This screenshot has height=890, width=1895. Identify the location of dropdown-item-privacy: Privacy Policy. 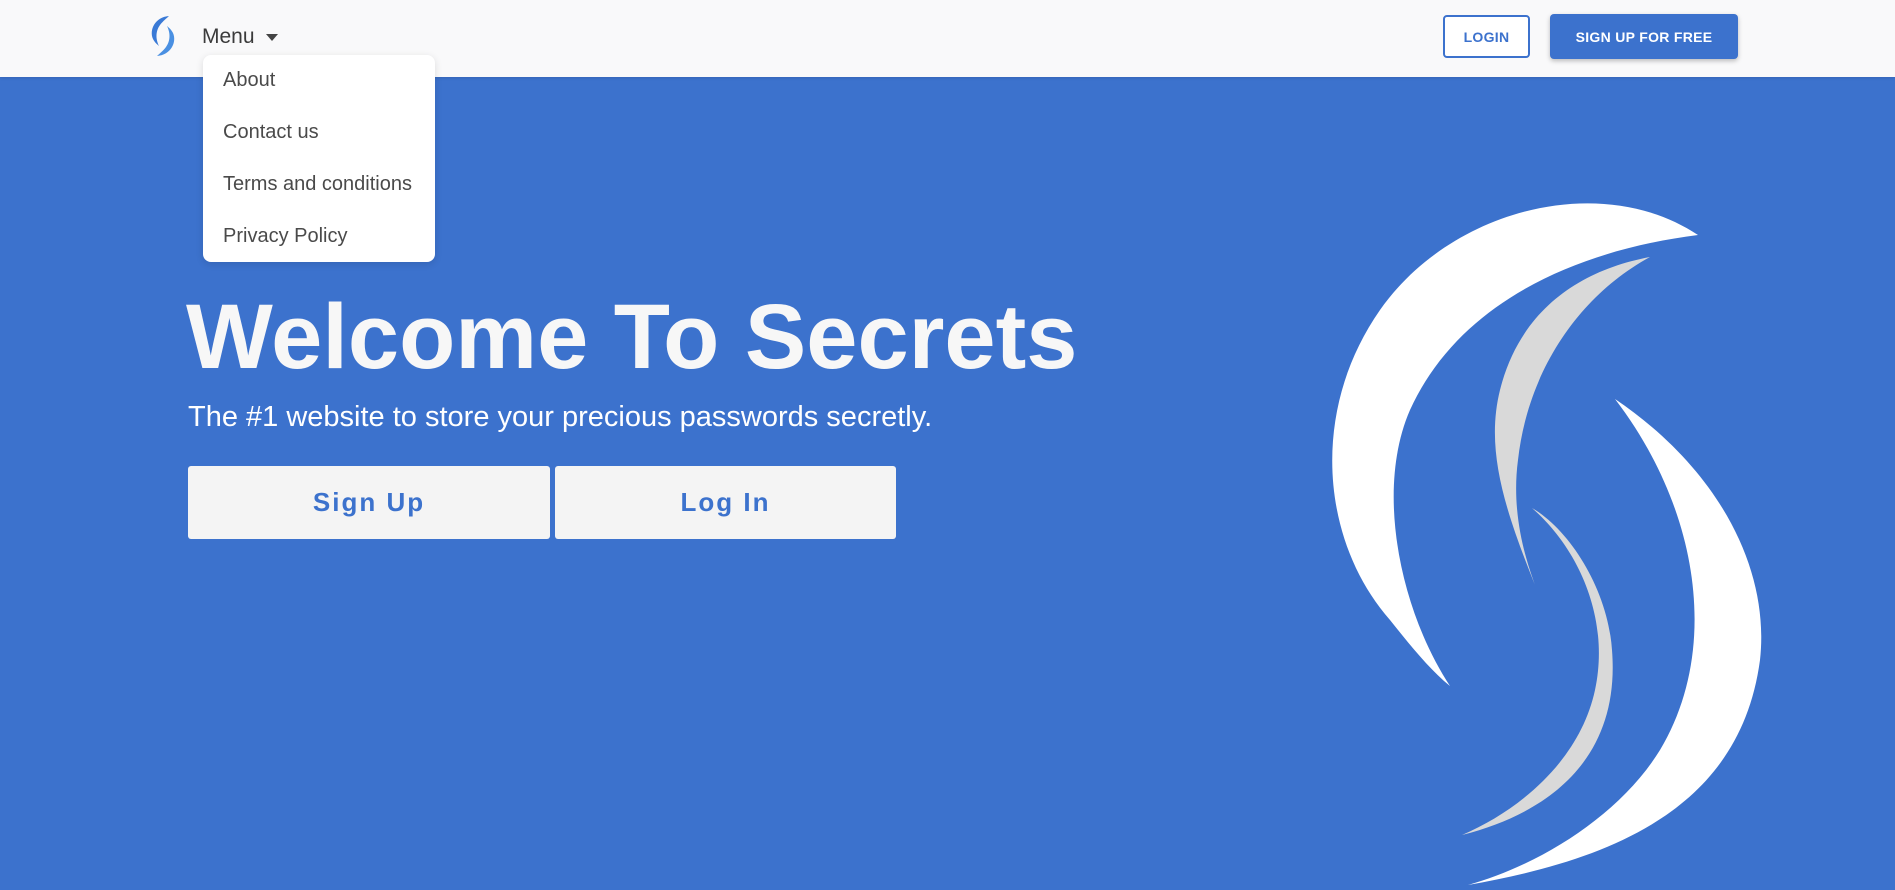
(285, 236).